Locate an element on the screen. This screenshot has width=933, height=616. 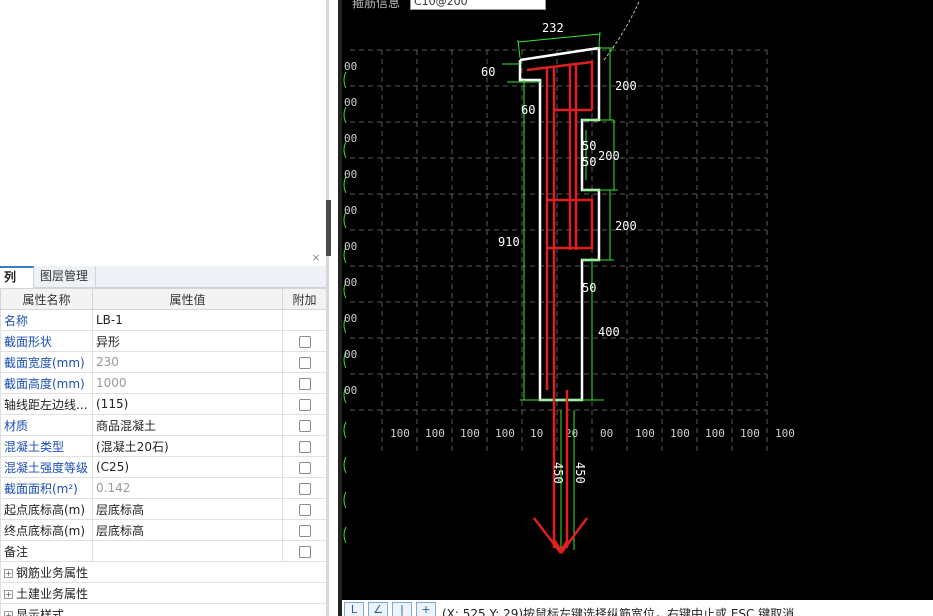
table-row: 名称 LB-1 is located at coordinates (163, 320).